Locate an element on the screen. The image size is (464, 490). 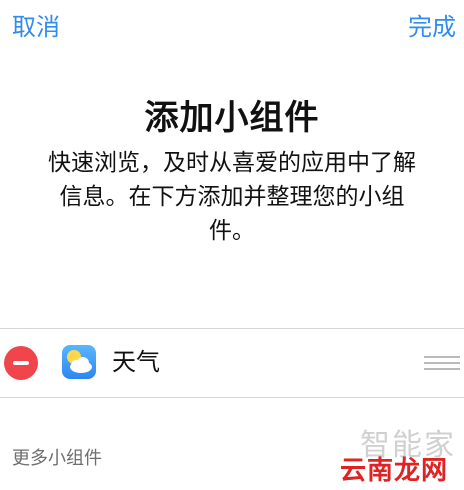
page-title: 添加小组件 is located at coordinates (232, 118).